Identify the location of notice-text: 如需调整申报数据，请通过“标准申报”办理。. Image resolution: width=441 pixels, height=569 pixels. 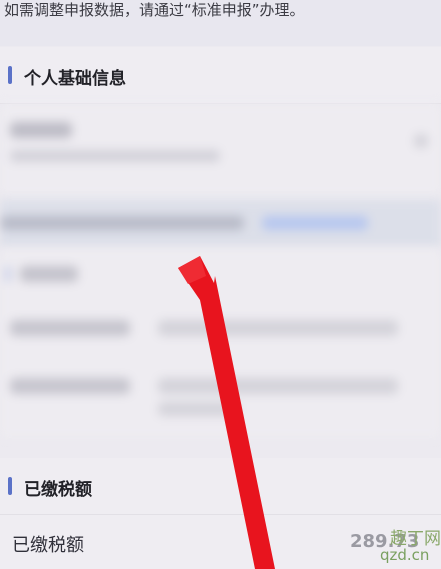
(154, 10).